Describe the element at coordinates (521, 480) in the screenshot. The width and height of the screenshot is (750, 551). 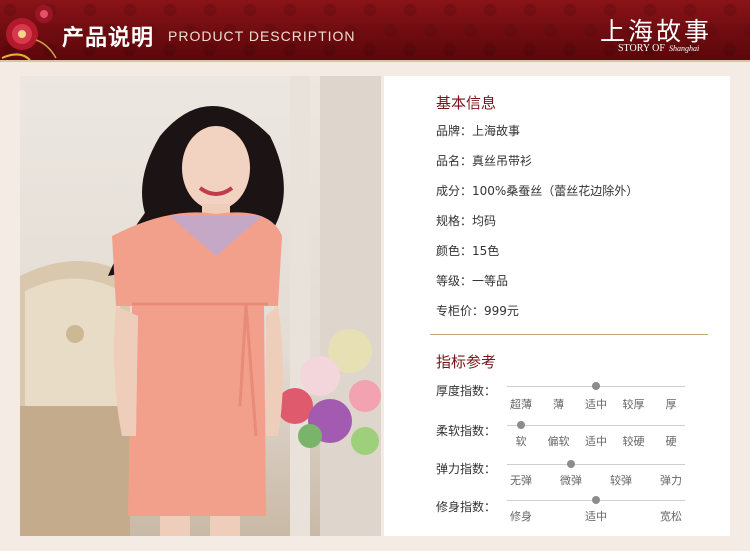
I see `elasticity-option: 无弹` at that location.